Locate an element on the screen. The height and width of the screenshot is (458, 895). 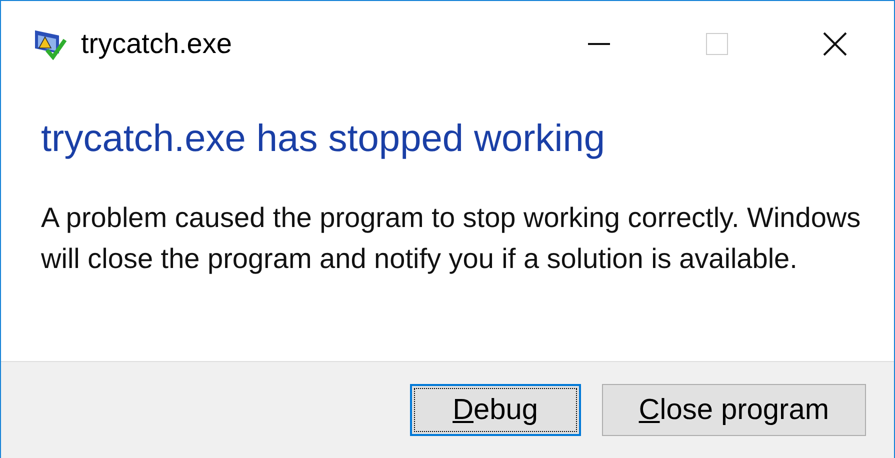
app-warning-icon is located at coordinates (50, 44).